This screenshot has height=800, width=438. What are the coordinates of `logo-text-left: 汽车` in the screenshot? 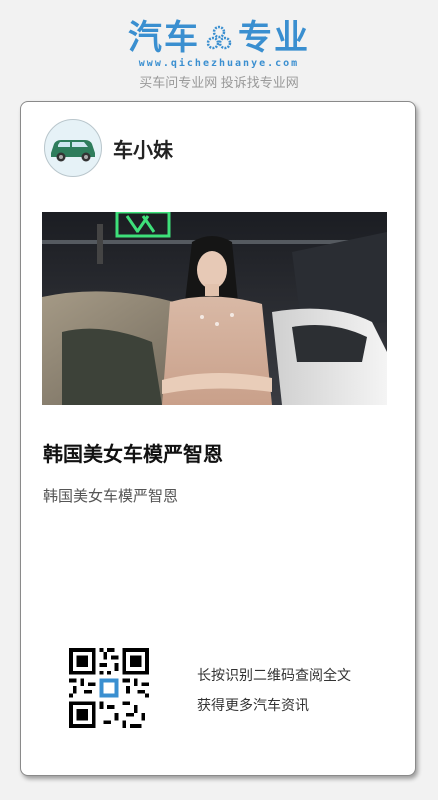 It's located at (164, 38).